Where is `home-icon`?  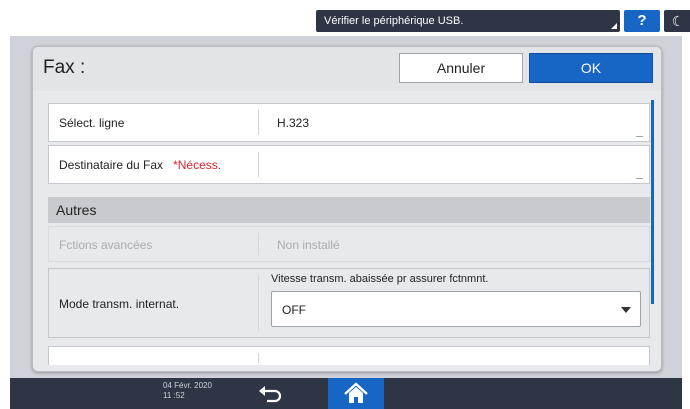 home-icon is located at coordinates (356, 392).